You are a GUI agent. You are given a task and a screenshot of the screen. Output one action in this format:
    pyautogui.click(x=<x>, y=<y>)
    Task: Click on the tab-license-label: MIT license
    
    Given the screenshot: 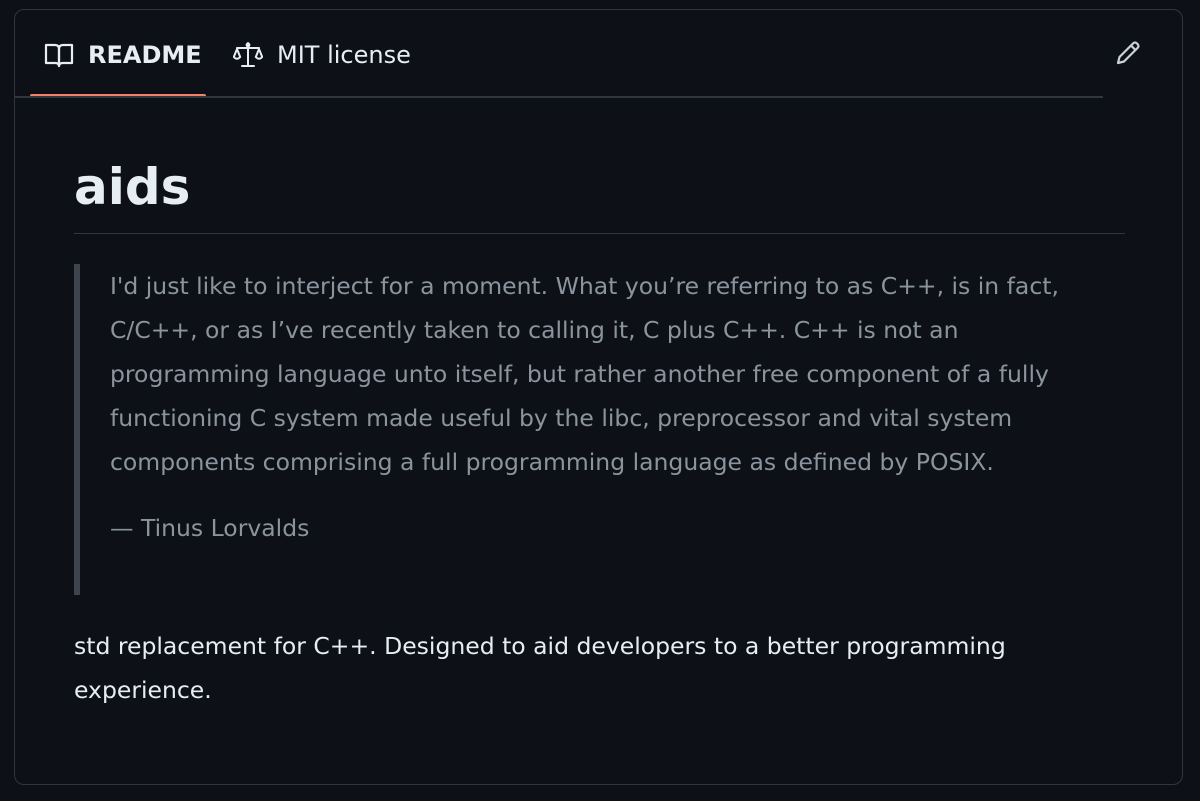 What is the action you would take?
    pyautogui.click(x=344, y=54)
    